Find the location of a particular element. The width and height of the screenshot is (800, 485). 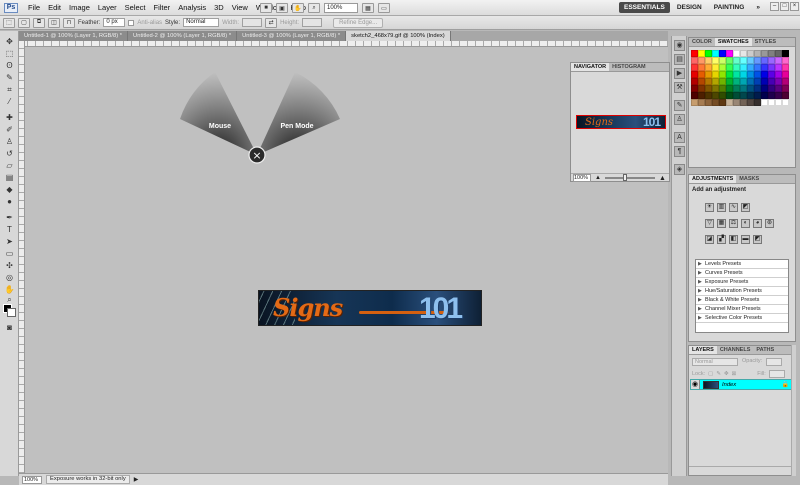

fill-input is located at coordinates (776, 374).